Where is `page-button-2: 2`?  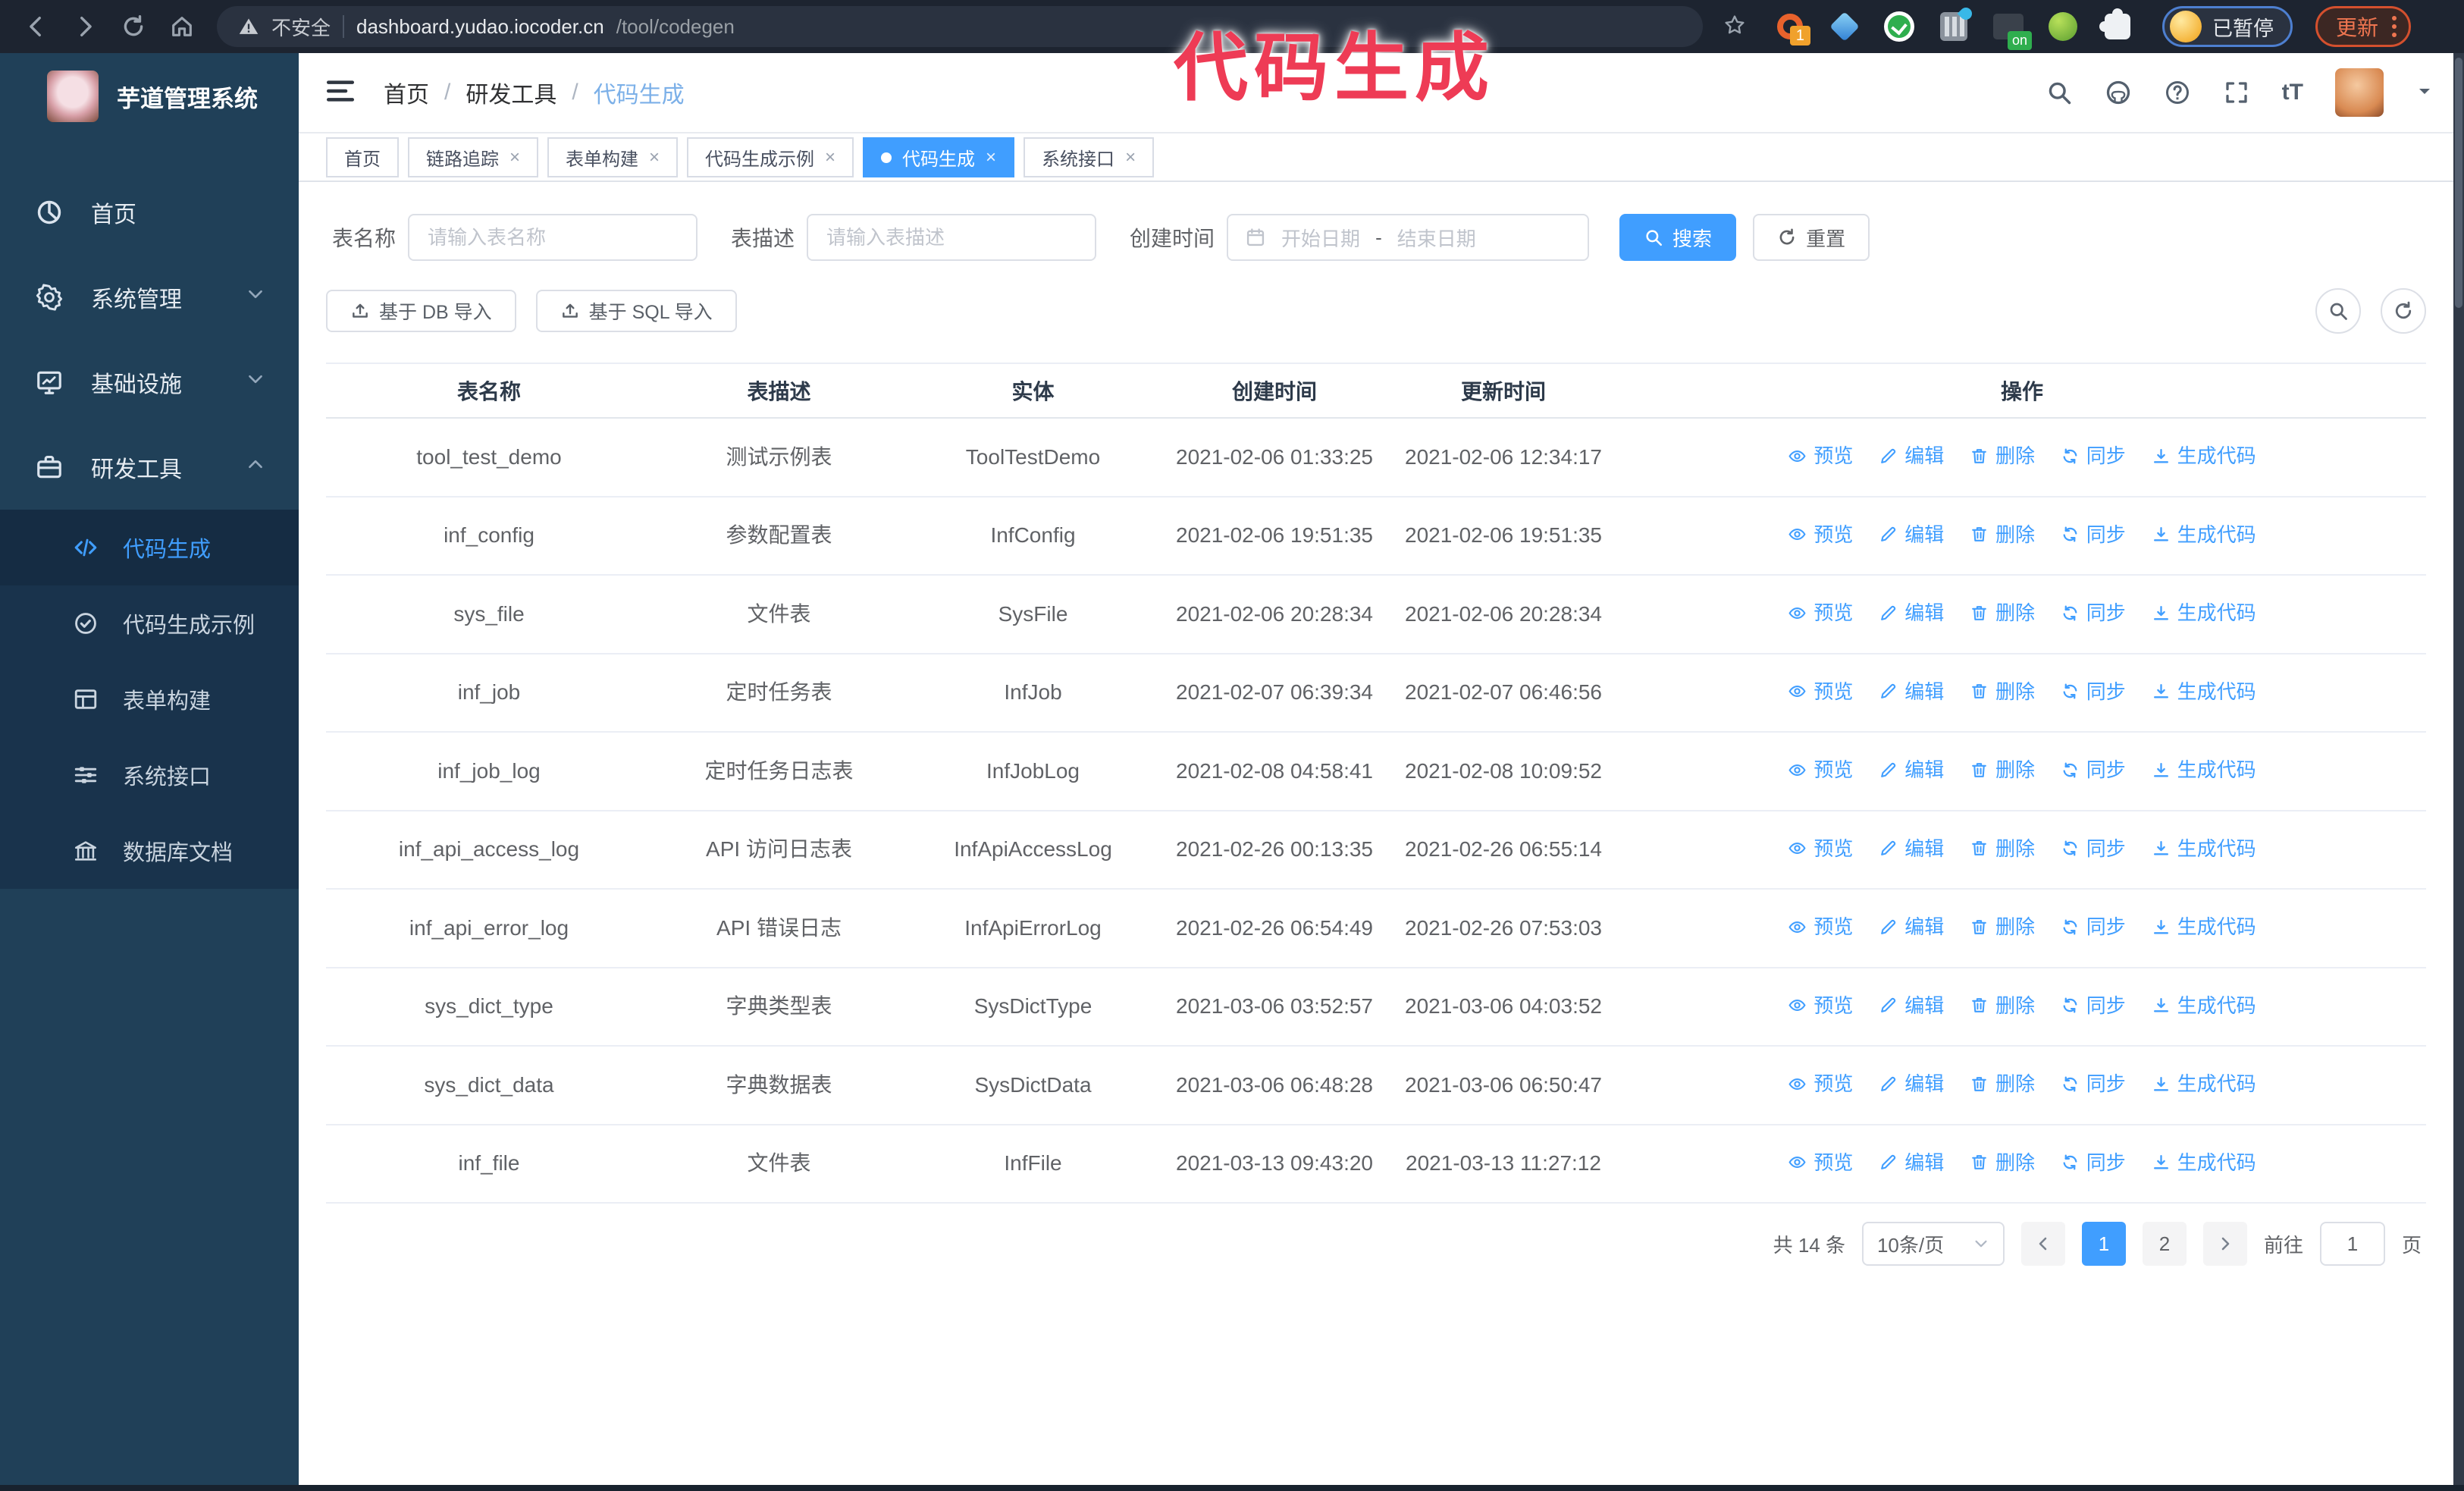
page-button-2: 2 is located at coordinates (2164, 1244).